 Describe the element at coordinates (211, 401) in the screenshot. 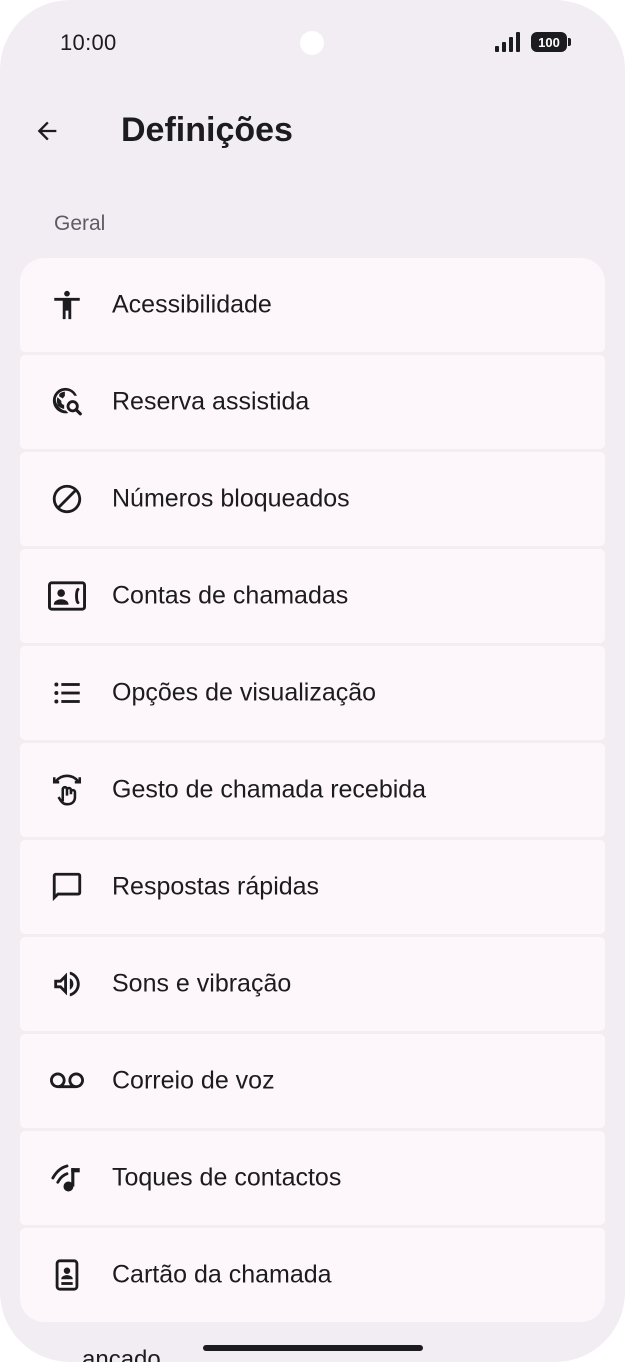

I see `settings-item-label: Reserva assistida` at that location.